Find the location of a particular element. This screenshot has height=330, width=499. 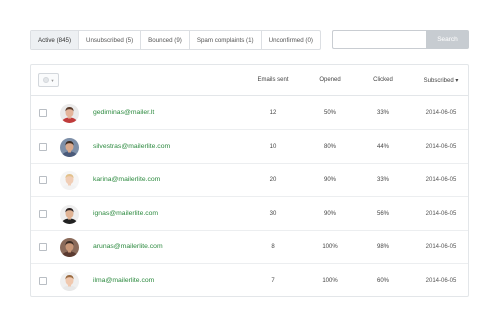

clicked-value: 56% is located at coordinates (382, 213).